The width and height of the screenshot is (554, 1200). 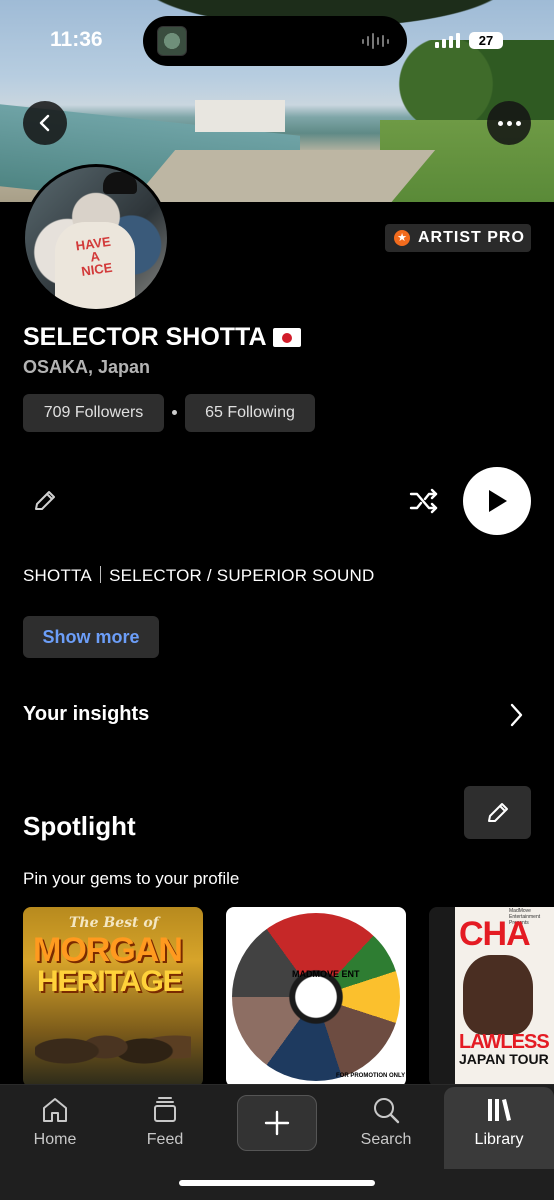 I want to click on avatar: HAVE A NICE, so click(x=96, y=238).